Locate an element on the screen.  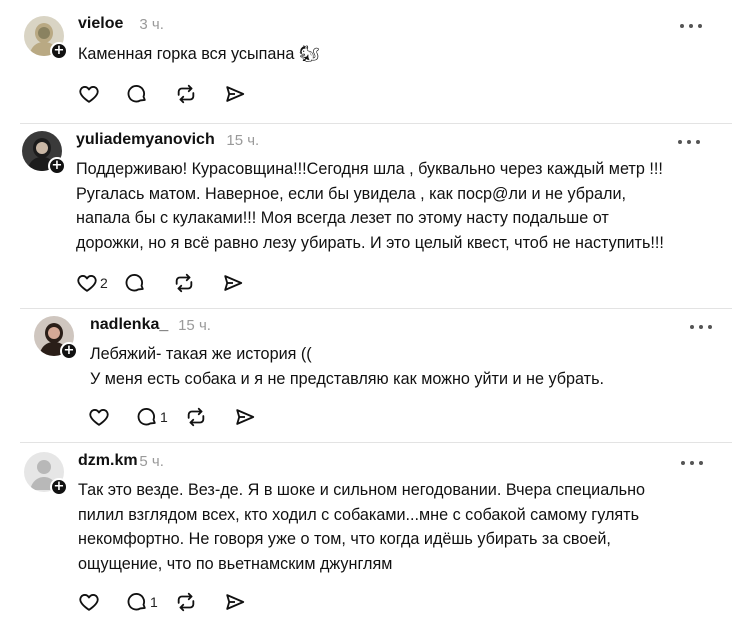
action-bar: 1 is located at coordinates (178, 602).